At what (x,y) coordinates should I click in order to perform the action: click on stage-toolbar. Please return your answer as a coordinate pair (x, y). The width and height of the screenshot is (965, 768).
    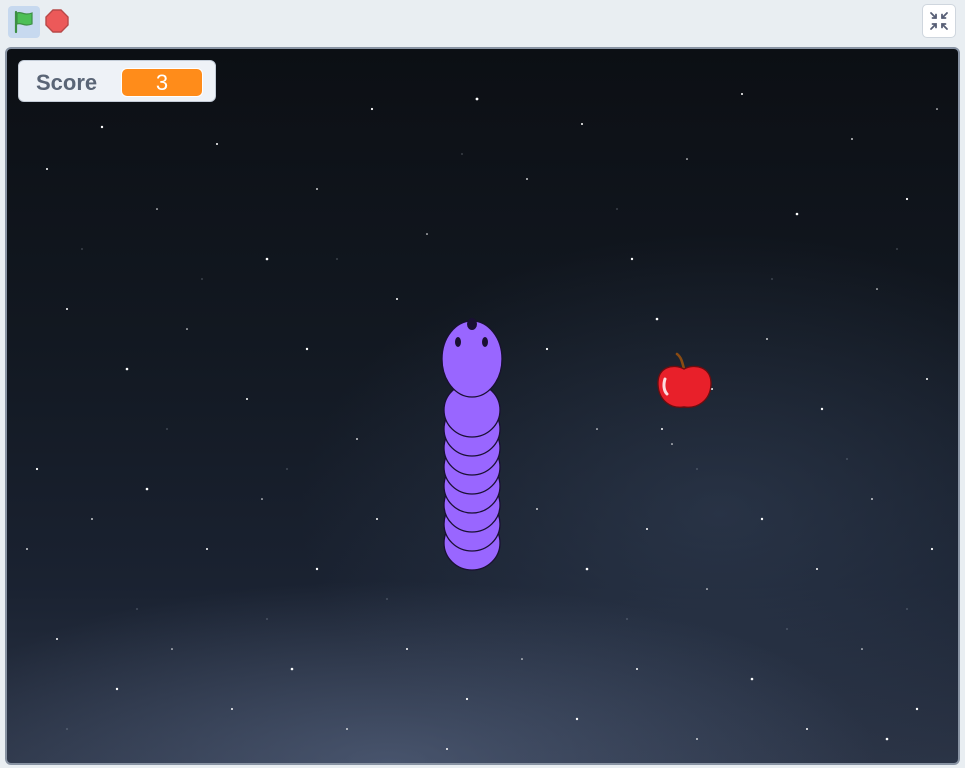
    Looking at the image, I should click on (482, 22).